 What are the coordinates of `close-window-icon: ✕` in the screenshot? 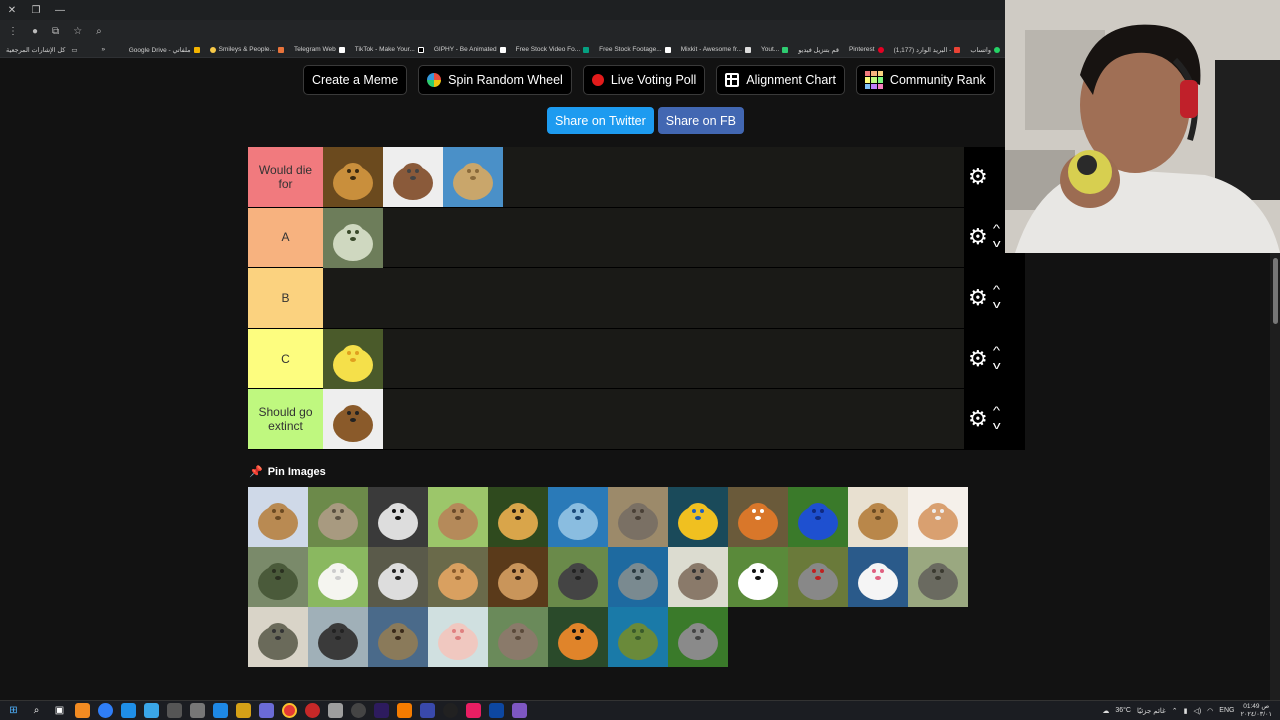 It's located at (12, 10).